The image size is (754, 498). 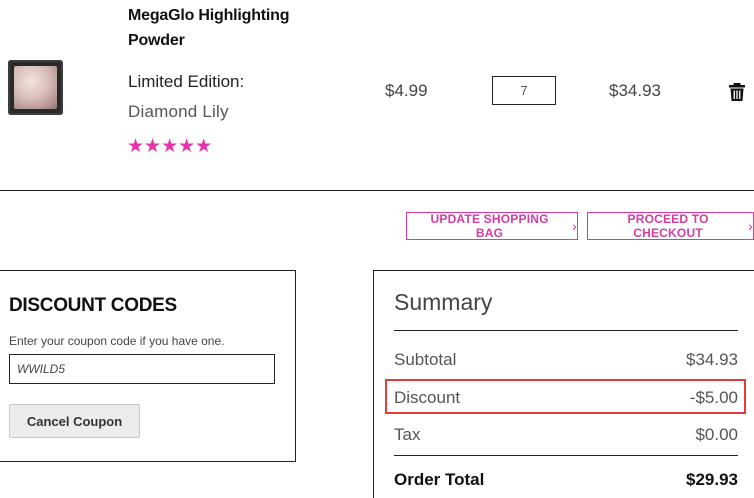 I want to click on discount-highlight-box, so click(x=565, y=396).